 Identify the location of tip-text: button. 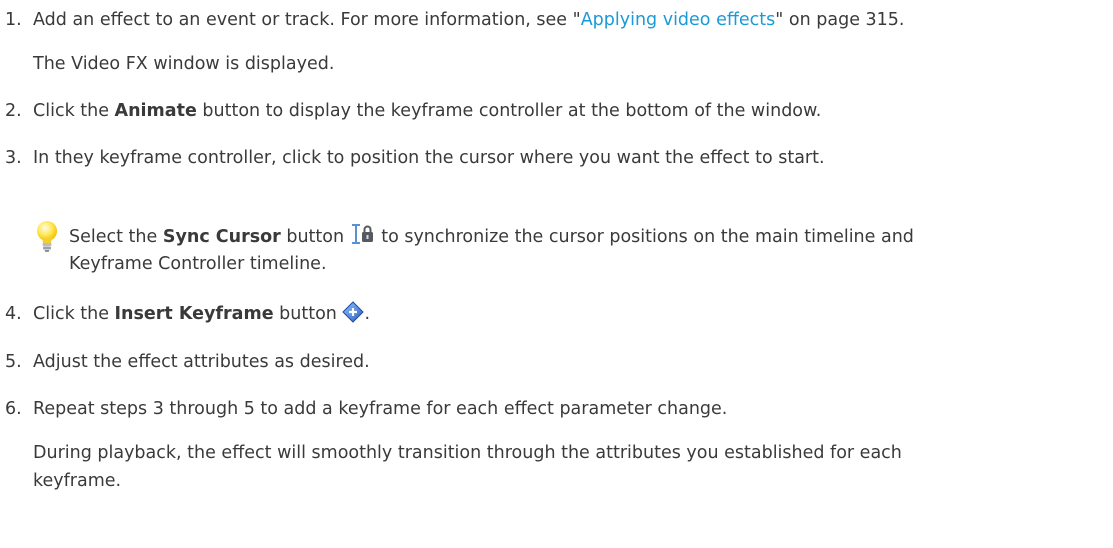
(315, 237).